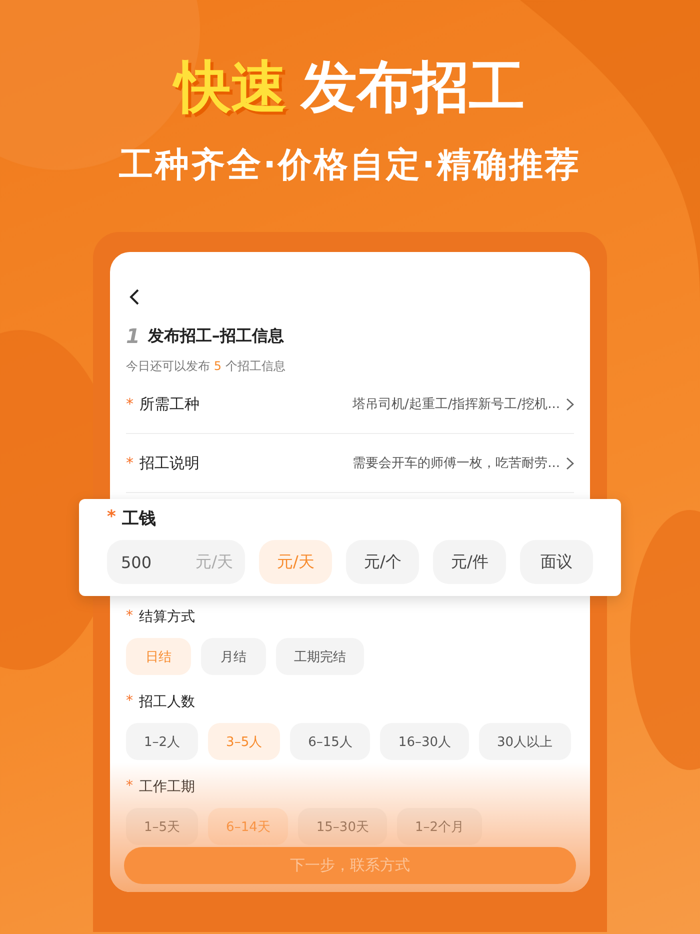 The width and height of the screenshot is (700, 934). Describe the element at coordinates (350, 165) in the screenshot. I see `subtitle: 工种齐全·价格自定·精确推荐` at that location.